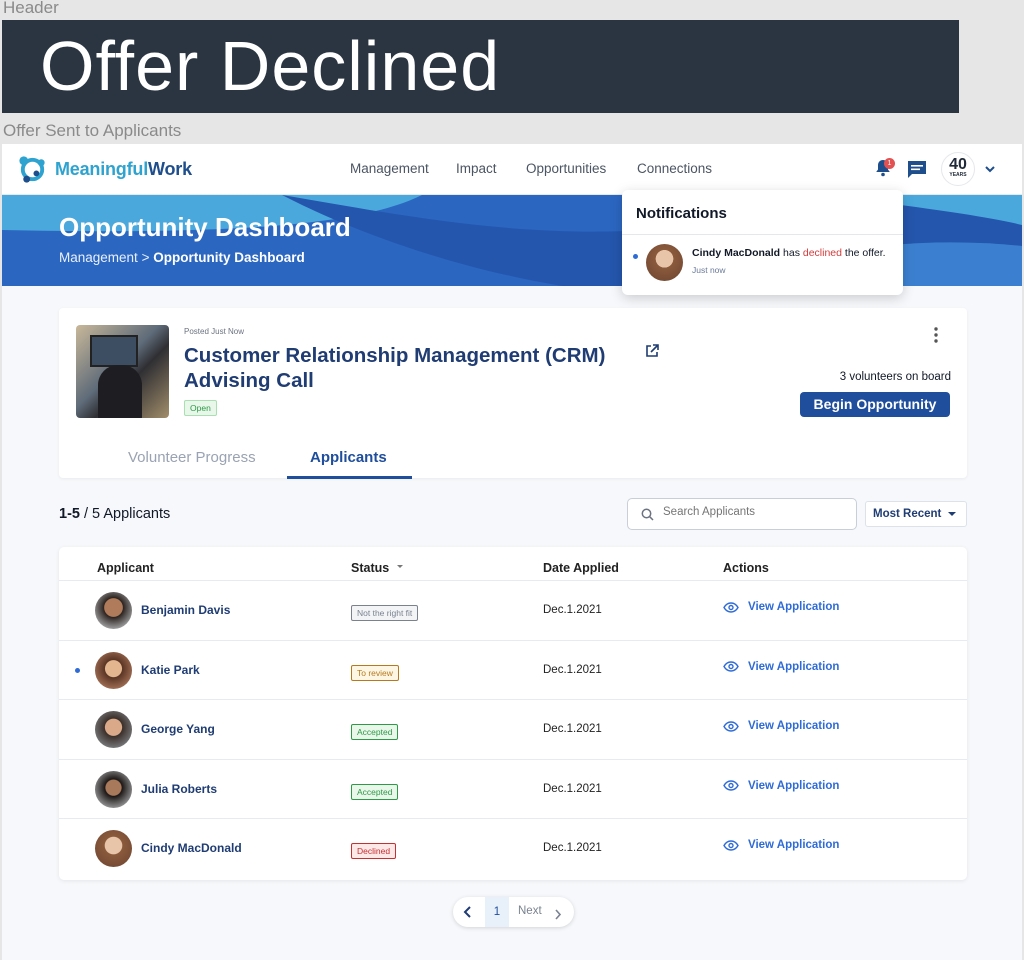 This screenshot has width=1024, height=960. What do you see at coordinates (185, 610) in the screenshot?
I see `applicant-name: Benjamin Davis` at bounding box center [185, 610].